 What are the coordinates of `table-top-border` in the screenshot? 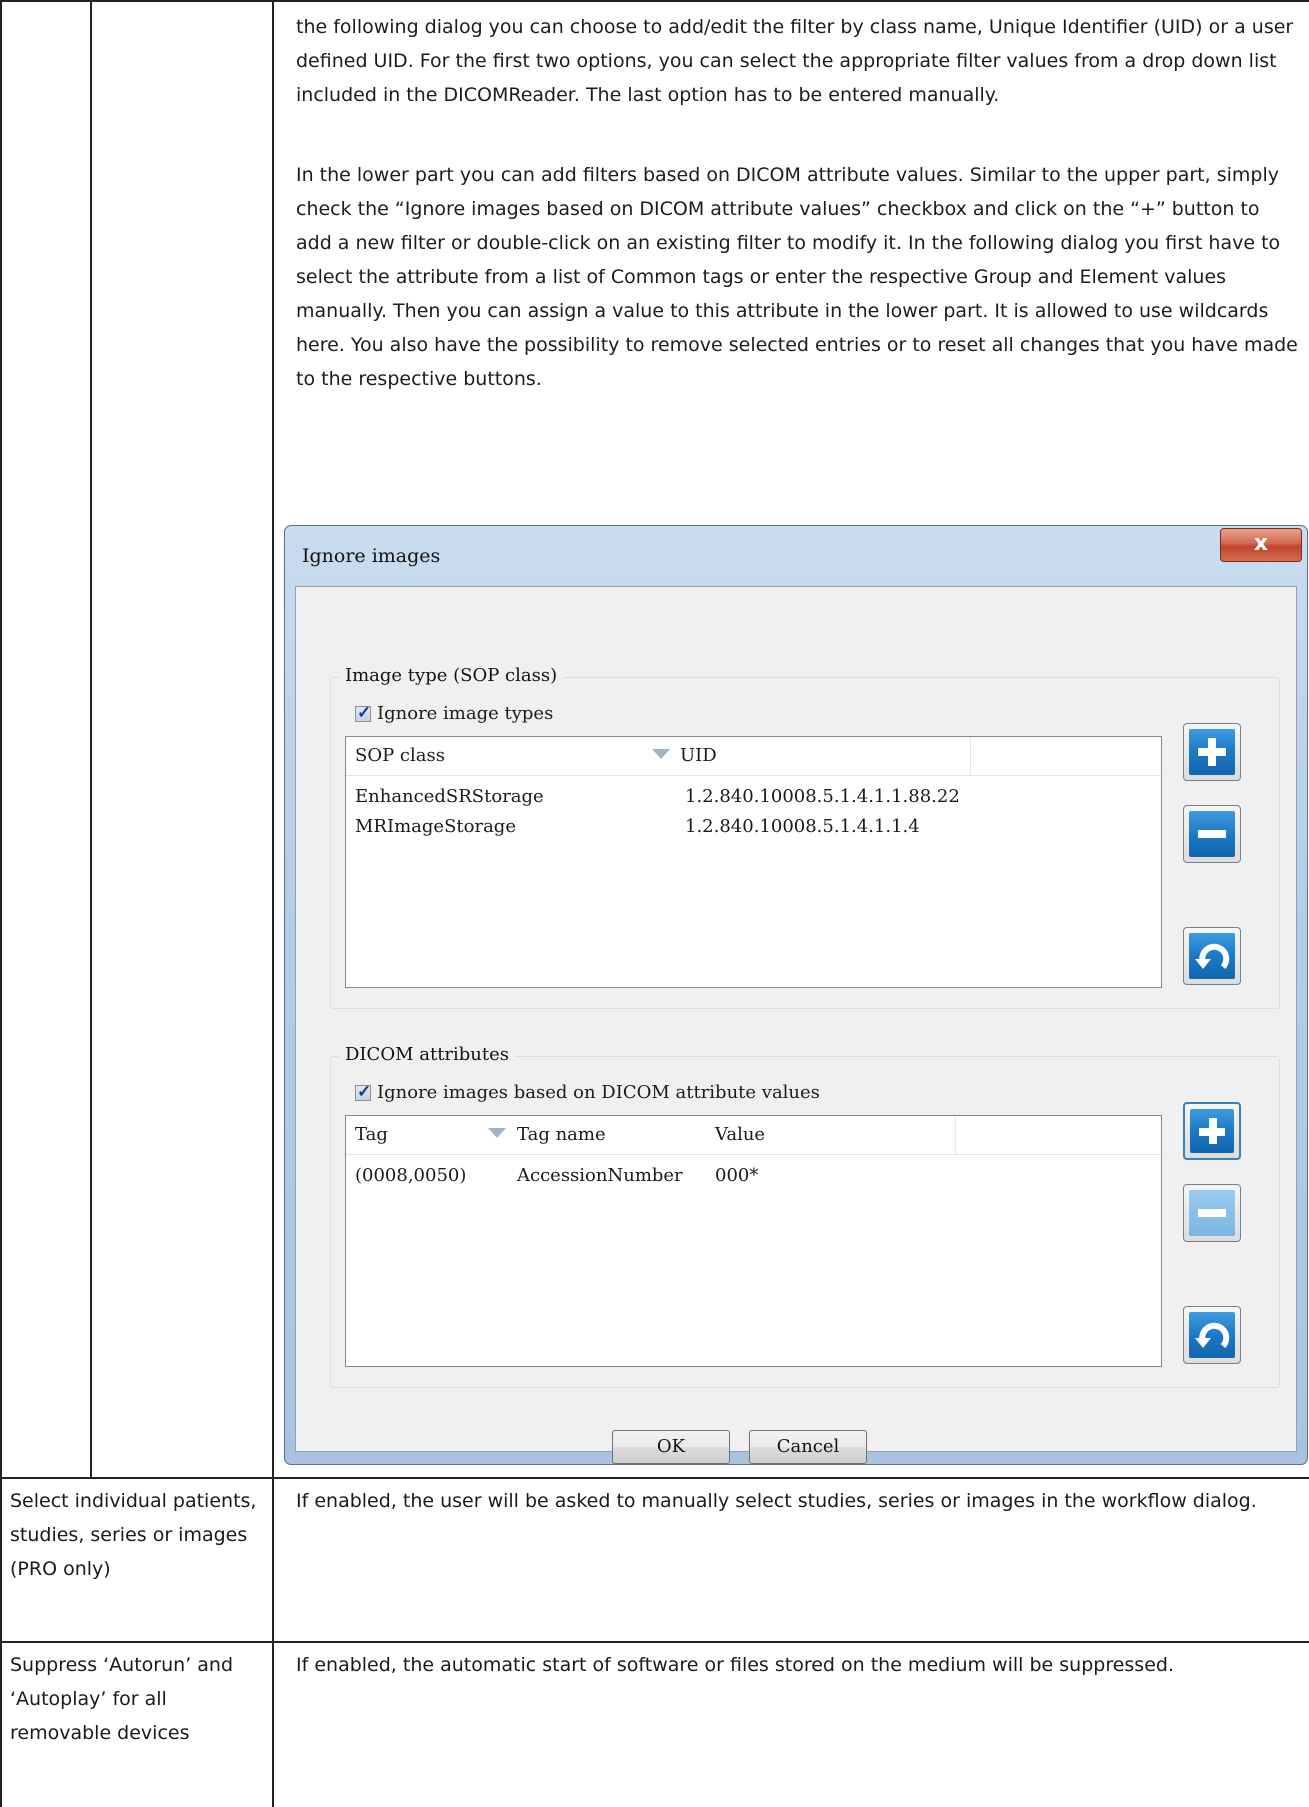 It's located at (654, 1).